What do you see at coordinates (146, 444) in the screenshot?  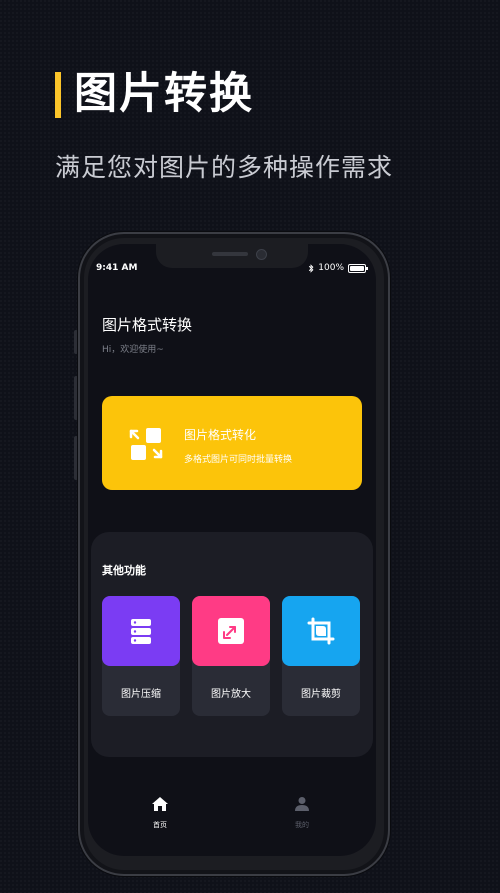 I see `format-convert-icon` at bounding box center [146, 444].